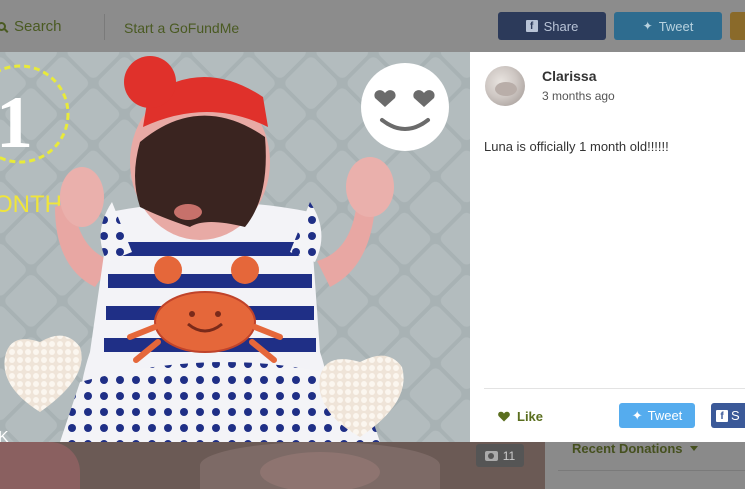  I want to click on search-label: Search, so click(38, 26).